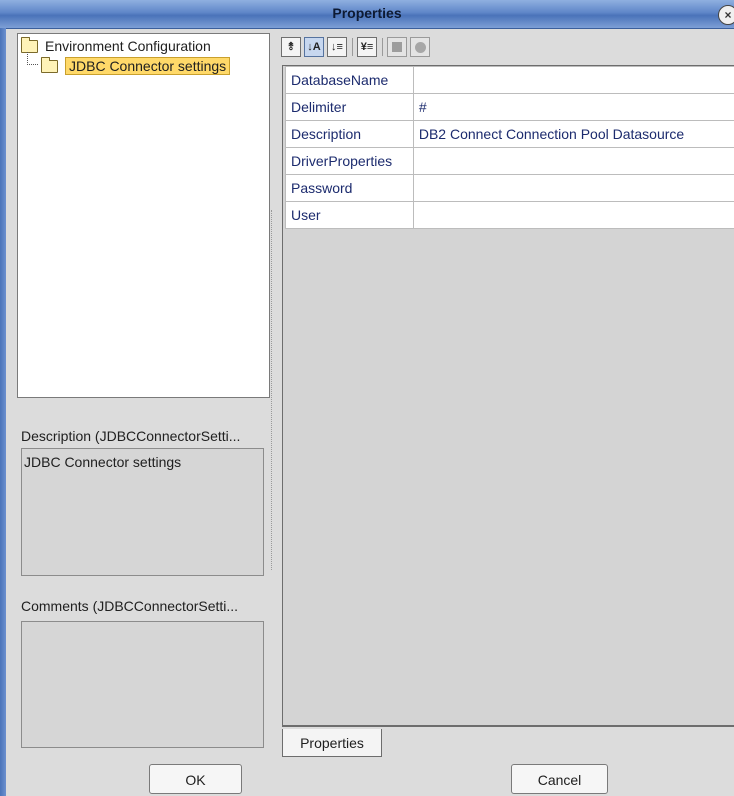  Describe the element at coordinates (508, 725) in the screenshot. I see `tab-strip` at that location.